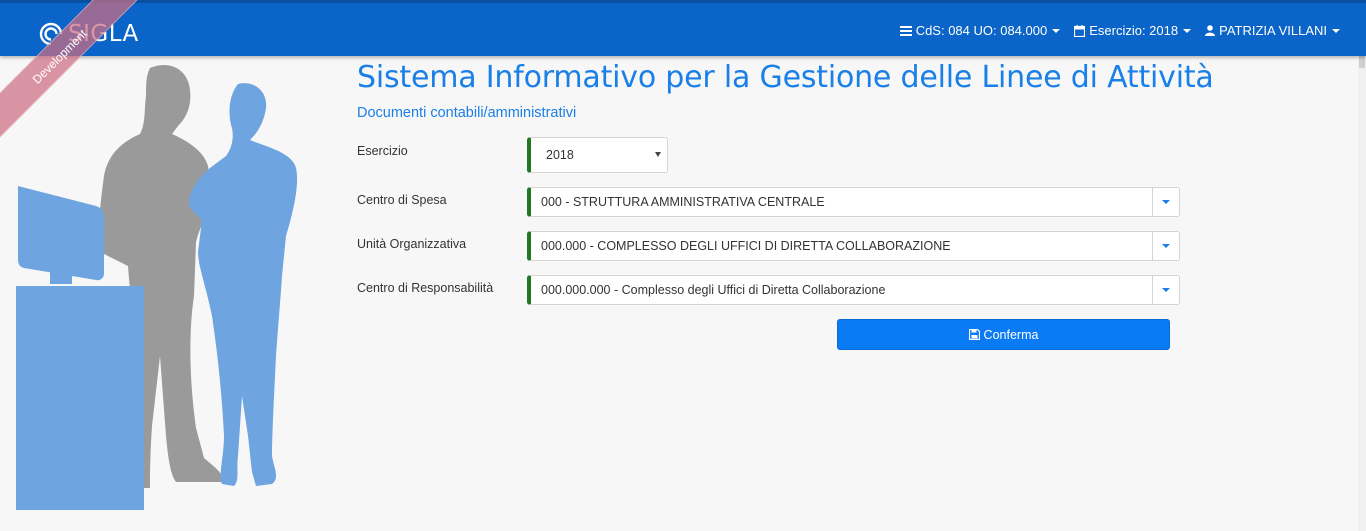 The height and width of the screenshot is (531, 1366). I want to click on esercizio-select-value: 2018, so click(560, 155).